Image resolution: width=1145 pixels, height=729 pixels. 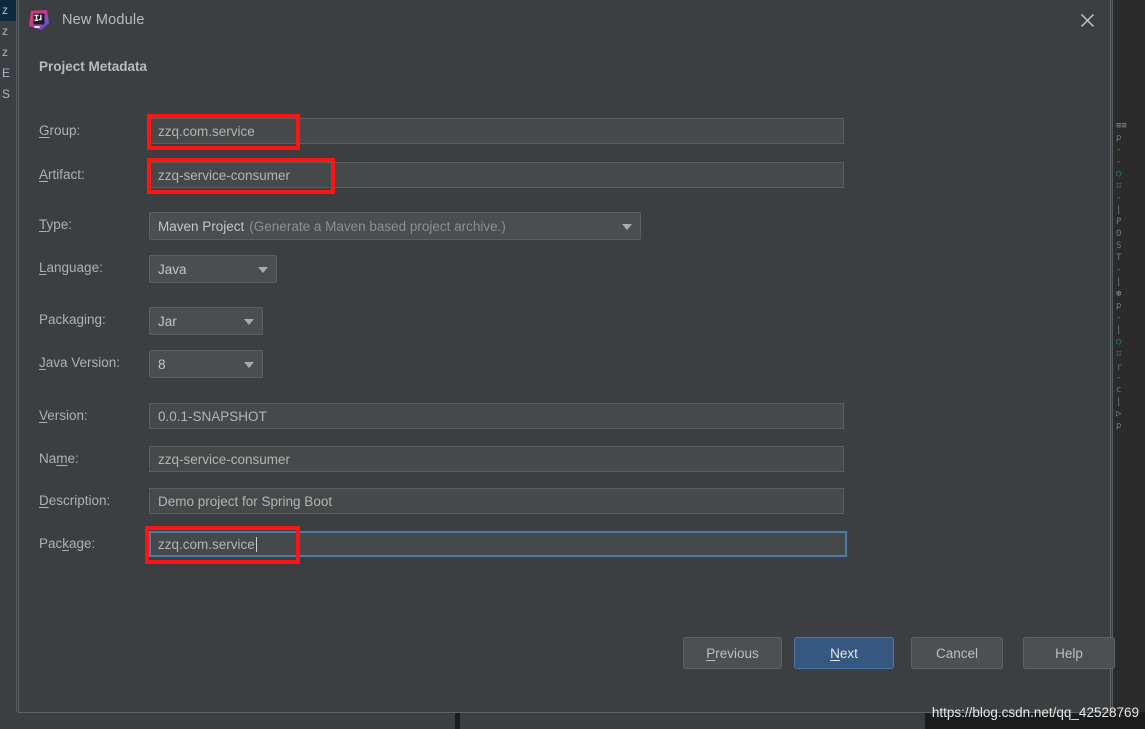 I want to click on field-label-java-version: Java Version:, so click(x=80, y=362).